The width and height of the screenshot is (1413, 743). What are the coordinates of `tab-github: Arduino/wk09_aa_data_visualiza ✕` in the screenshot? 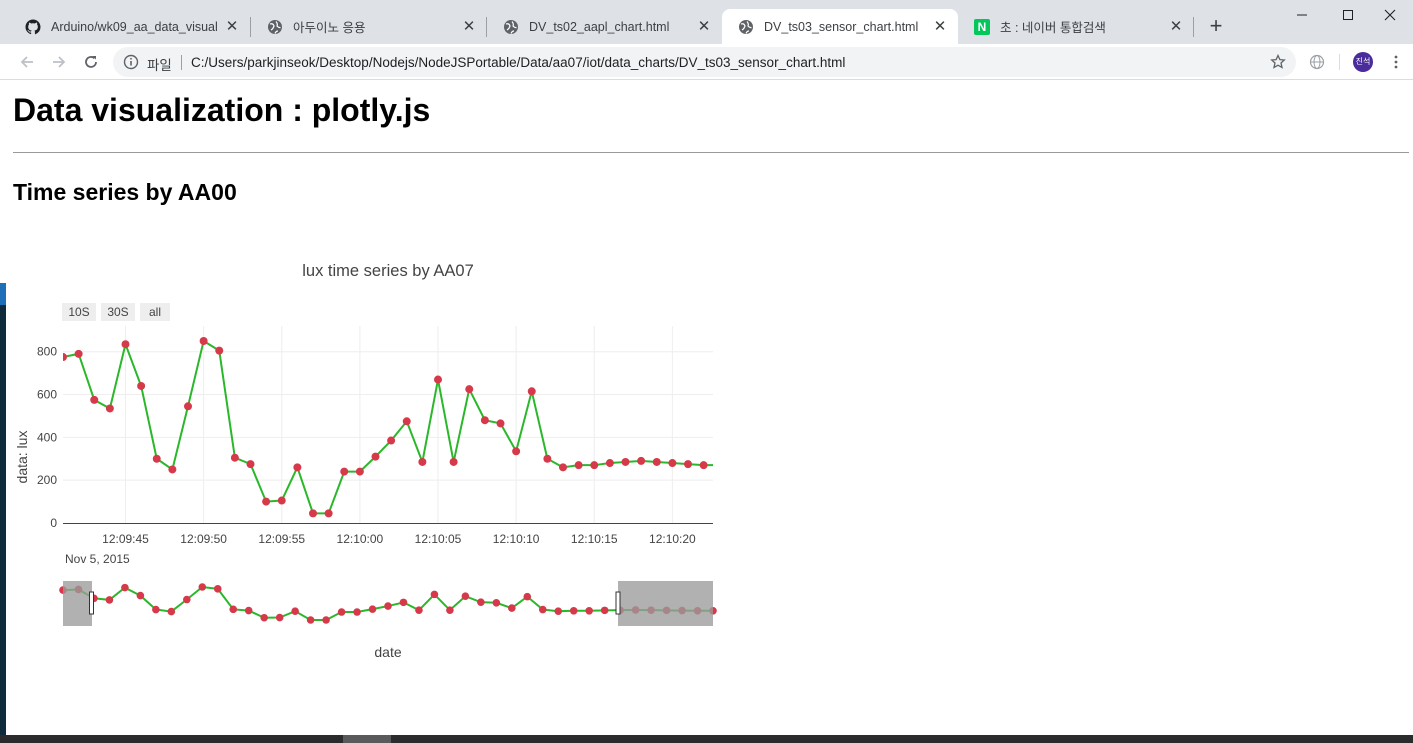 It's located at (129, 26).